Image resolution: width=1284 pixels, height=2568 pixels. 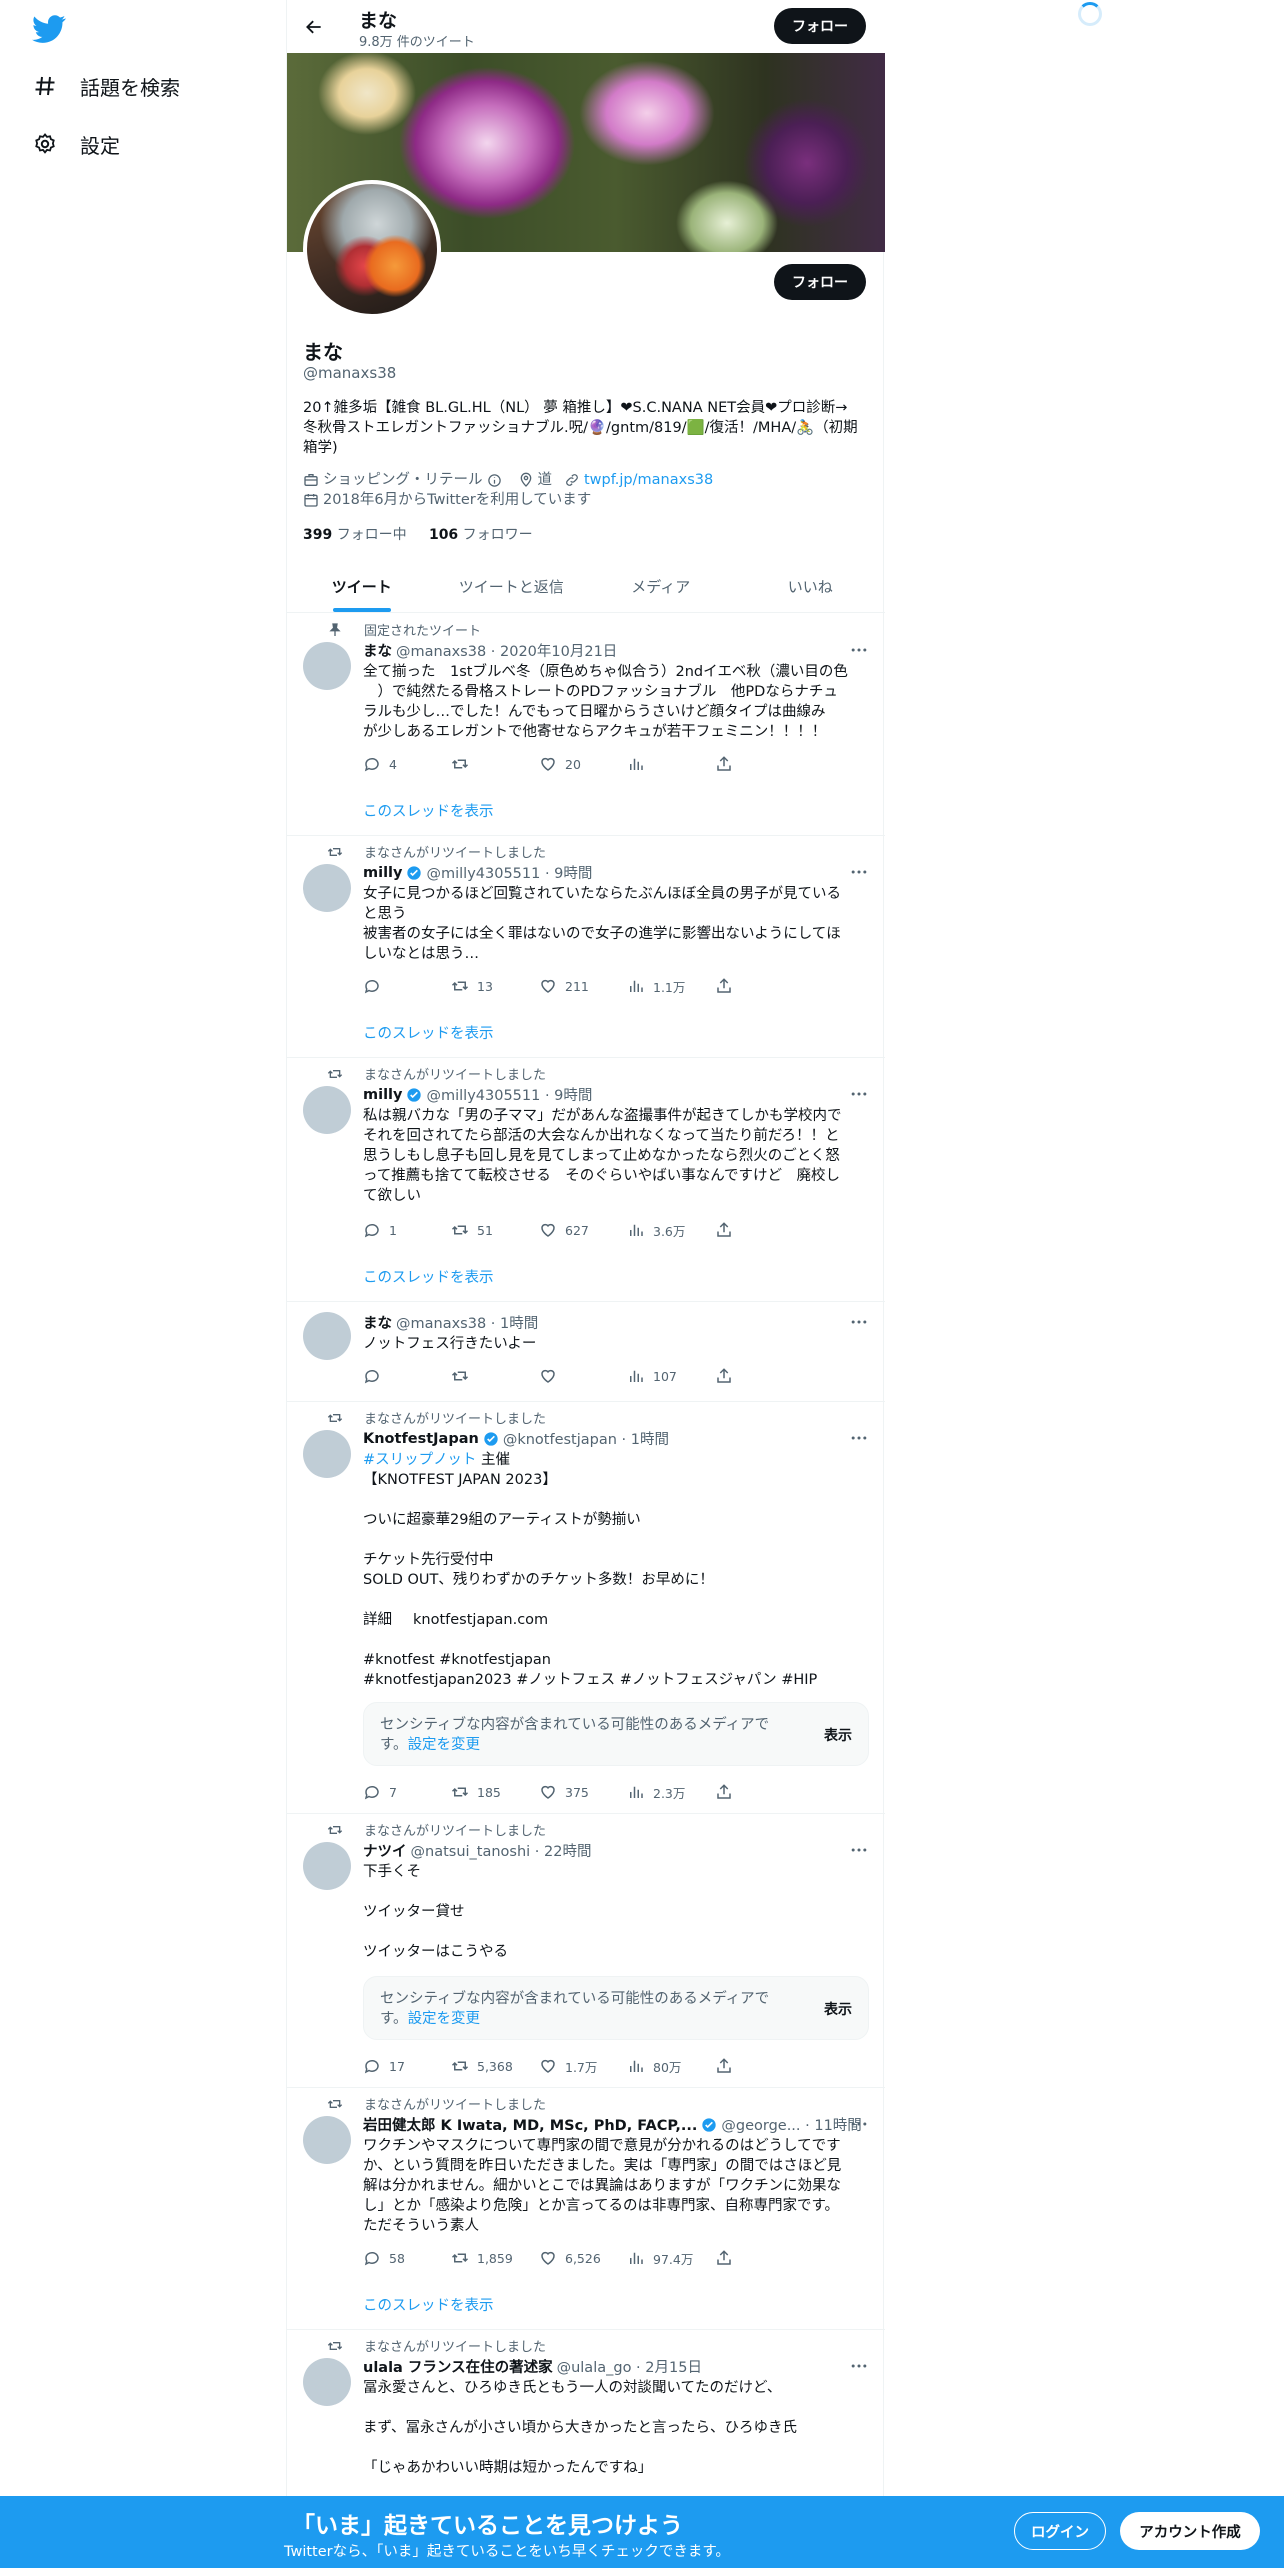 What do you see at coordinates (407, 764) in the screenshot?
I see `reply-button: 4` at bounding box center [407, 764].